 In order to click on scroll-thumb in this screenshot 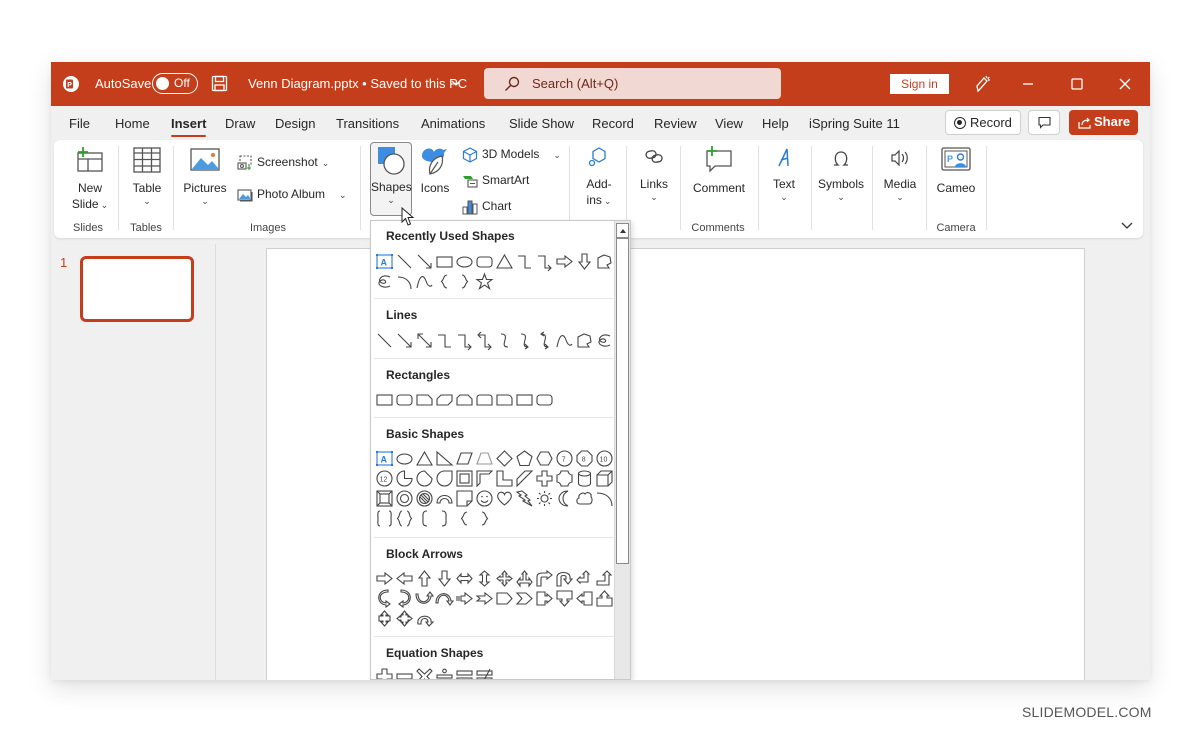, I will do `click(622, 401)`.